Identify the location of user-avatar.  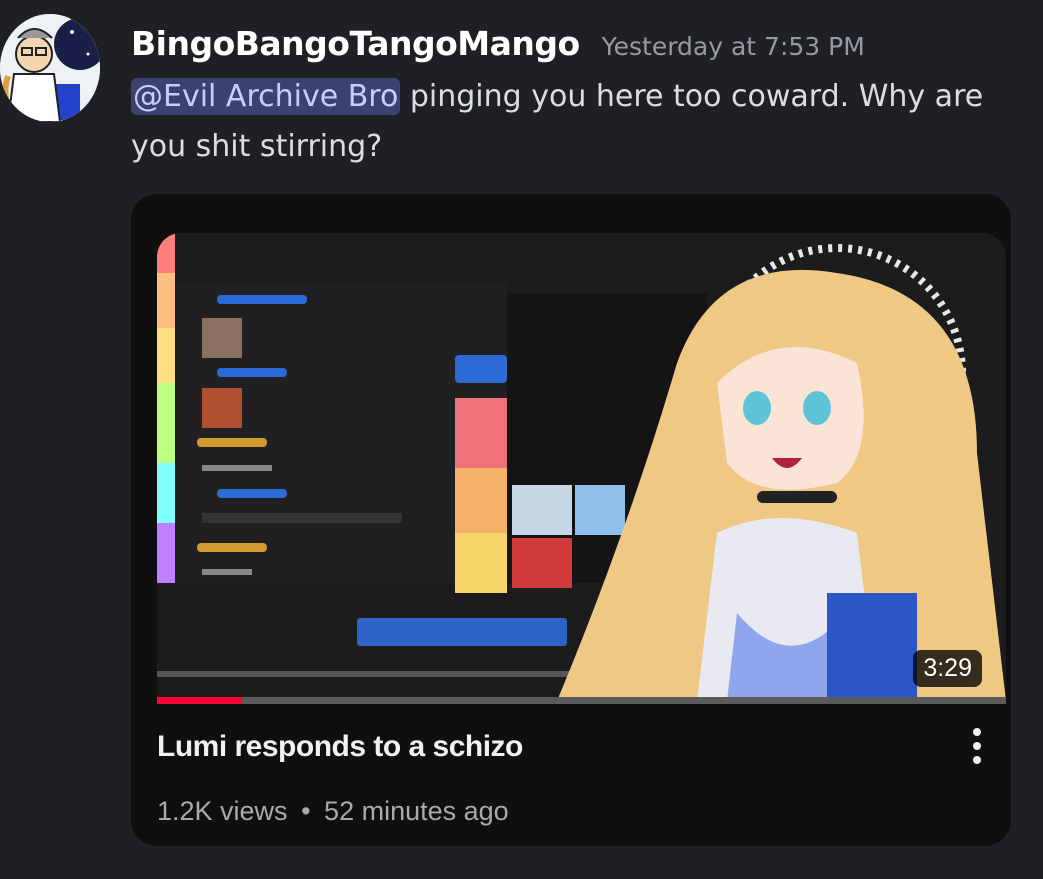
(50, 68).